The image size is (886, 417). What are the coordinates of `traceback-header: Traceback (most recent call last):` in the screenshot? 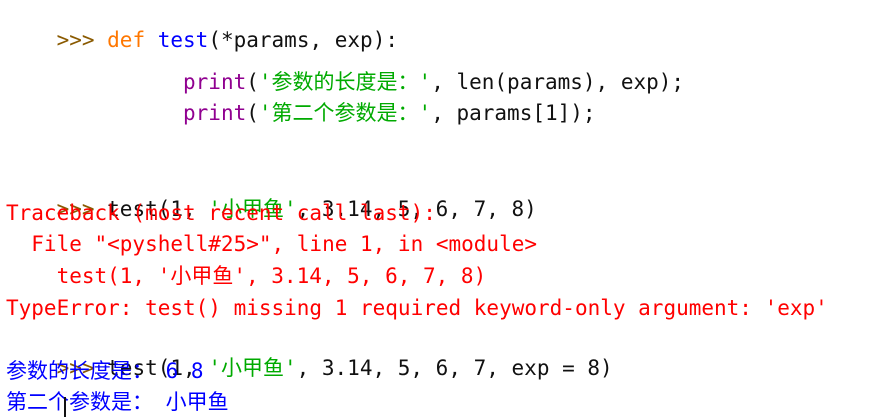 It's located at (221, 213).